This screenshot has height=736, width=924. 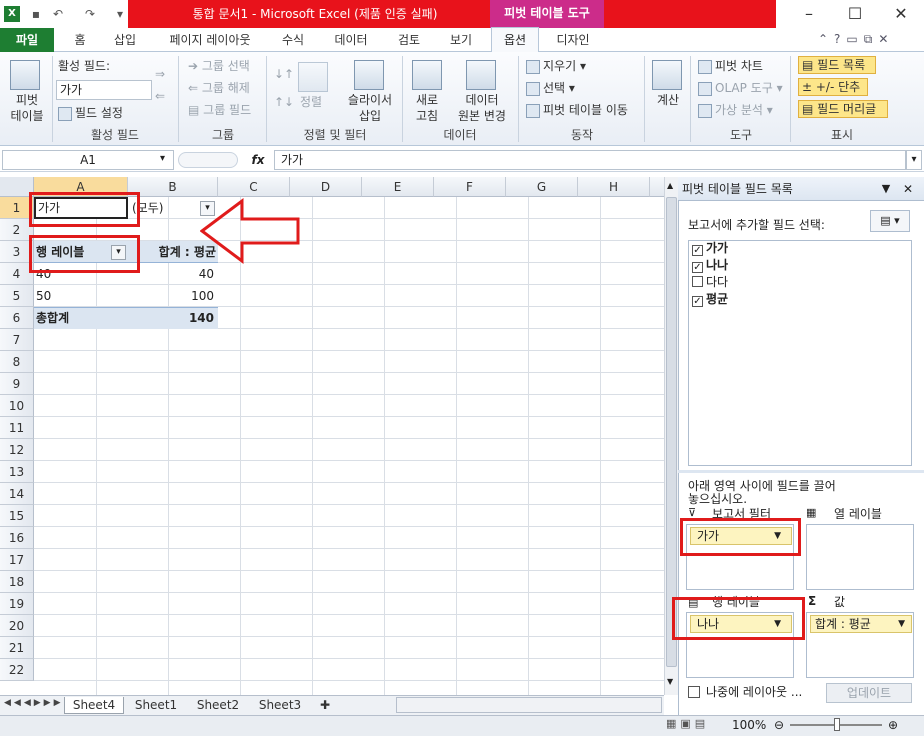 What do you see at coordinates (710, 248) in the screenshot?
I see `field-item: ✓ 가가` at bounding box center [710, 248].